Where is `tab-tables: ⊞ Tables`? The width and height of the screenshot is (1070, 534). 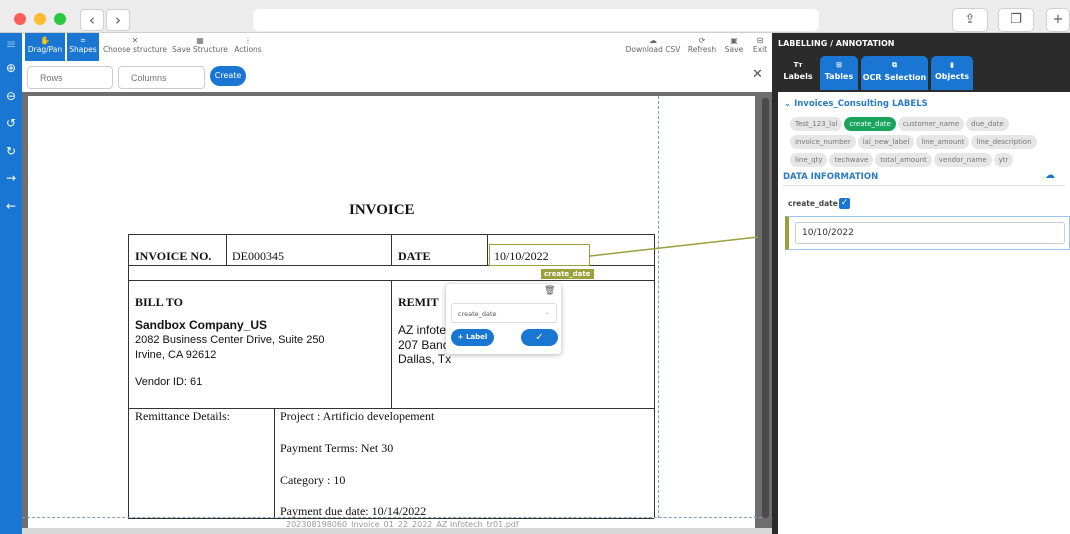
tab-tables: ⊞ Tables is located at coordinates (839, 73).